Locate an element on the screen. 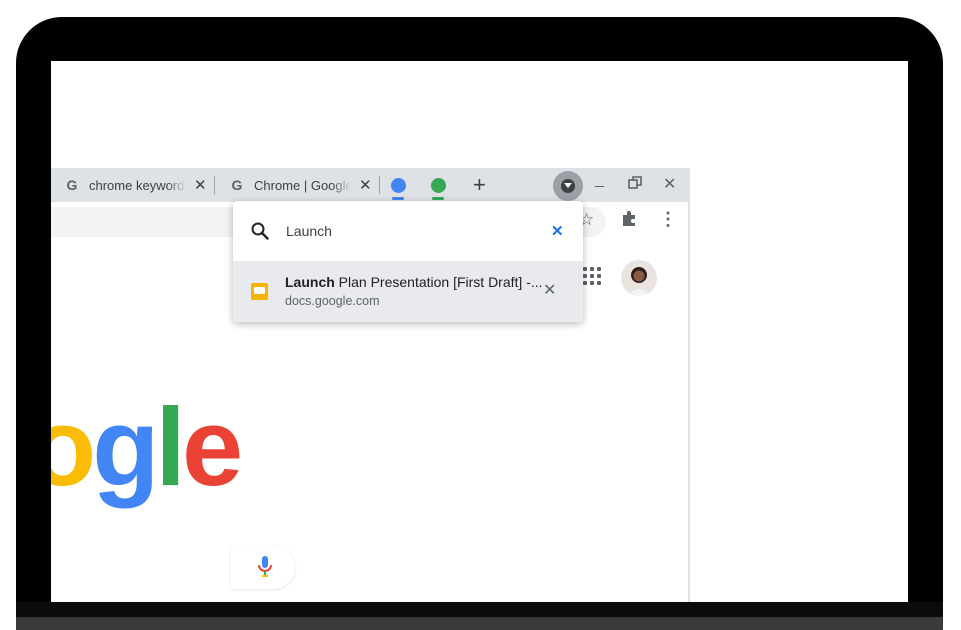  logo-letter: l is located at coordinates (170, 447).